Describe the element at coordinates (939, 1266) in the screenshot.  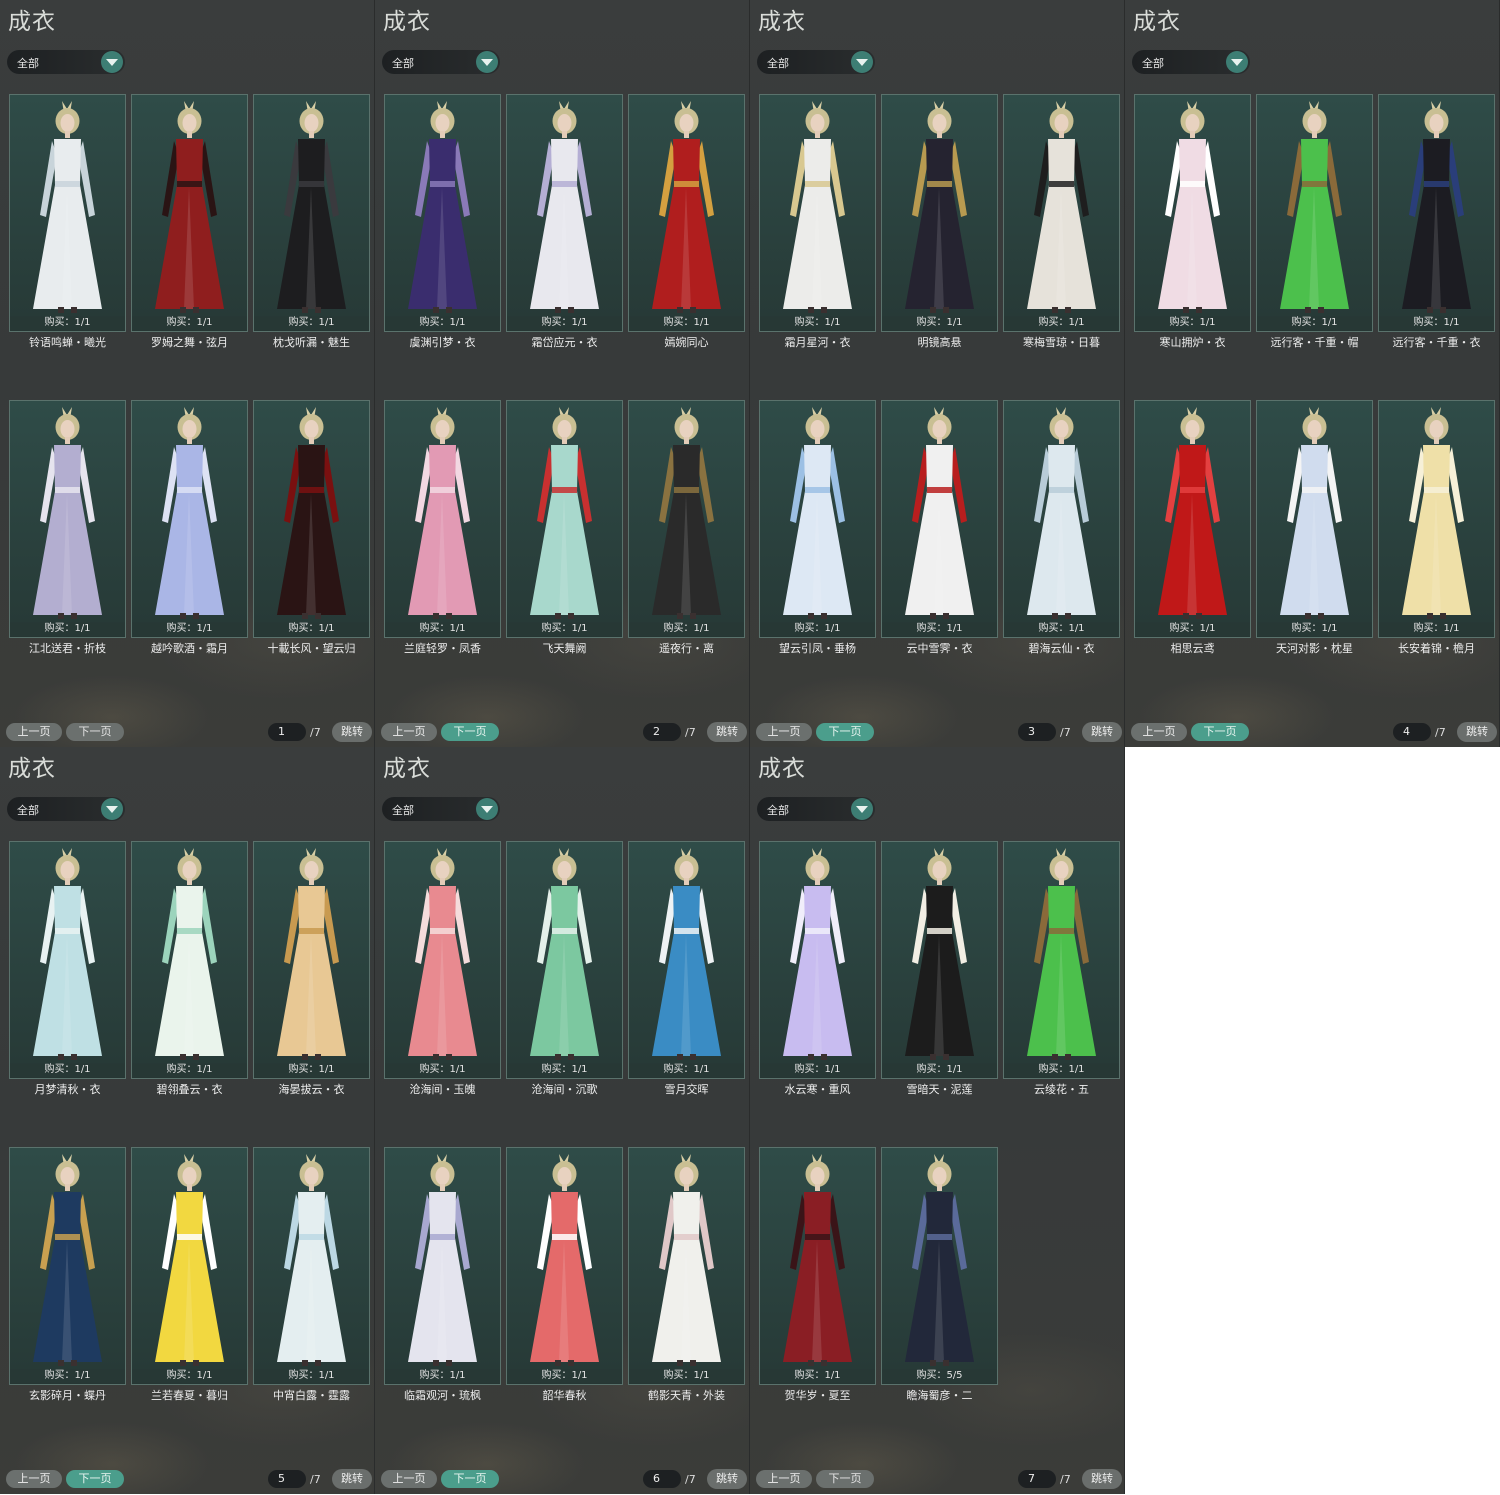
I see `outfit-card: 购买：5/5` at that location.